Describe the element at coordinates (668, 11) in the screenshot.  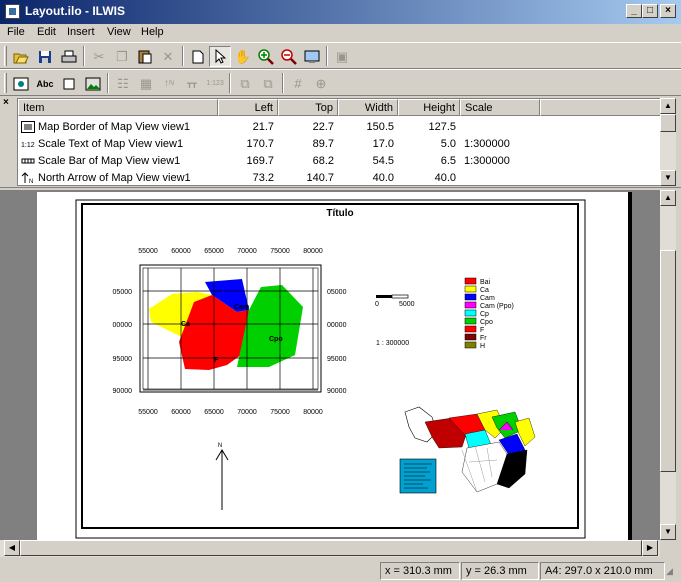
I see `close-button: ×` at that location.